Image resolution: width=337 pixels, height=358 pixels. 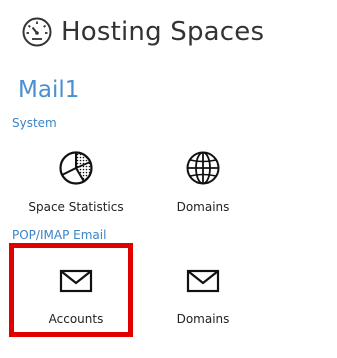 What do you see at coordinates (203, 168) in the screenshot?
I see `globe-icon` at bounding box center [203, 168].